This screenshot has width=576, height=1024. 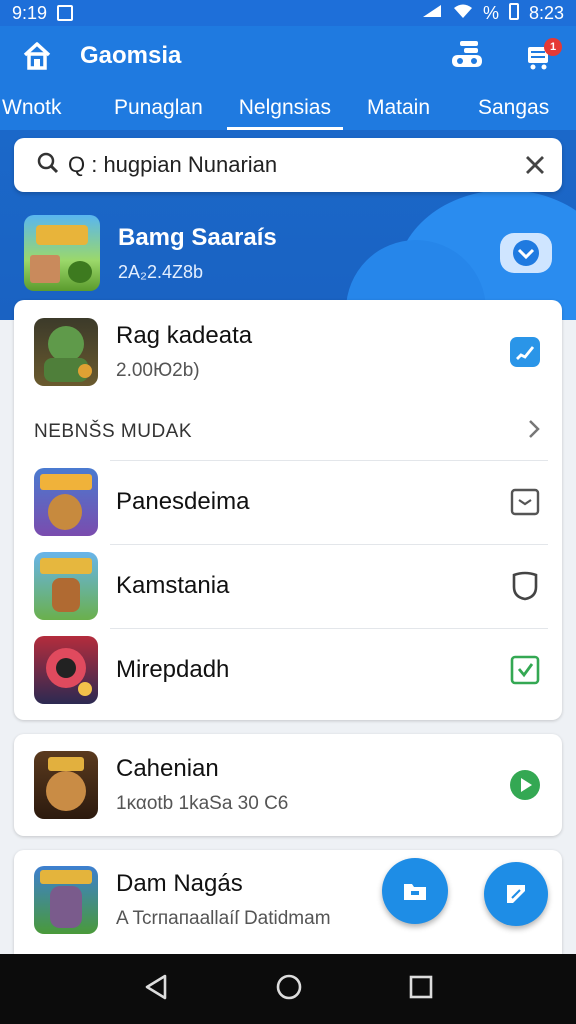 I want to click on list-item: Rag kadeata 2.00Ю2b), so click(x=288, y=352).